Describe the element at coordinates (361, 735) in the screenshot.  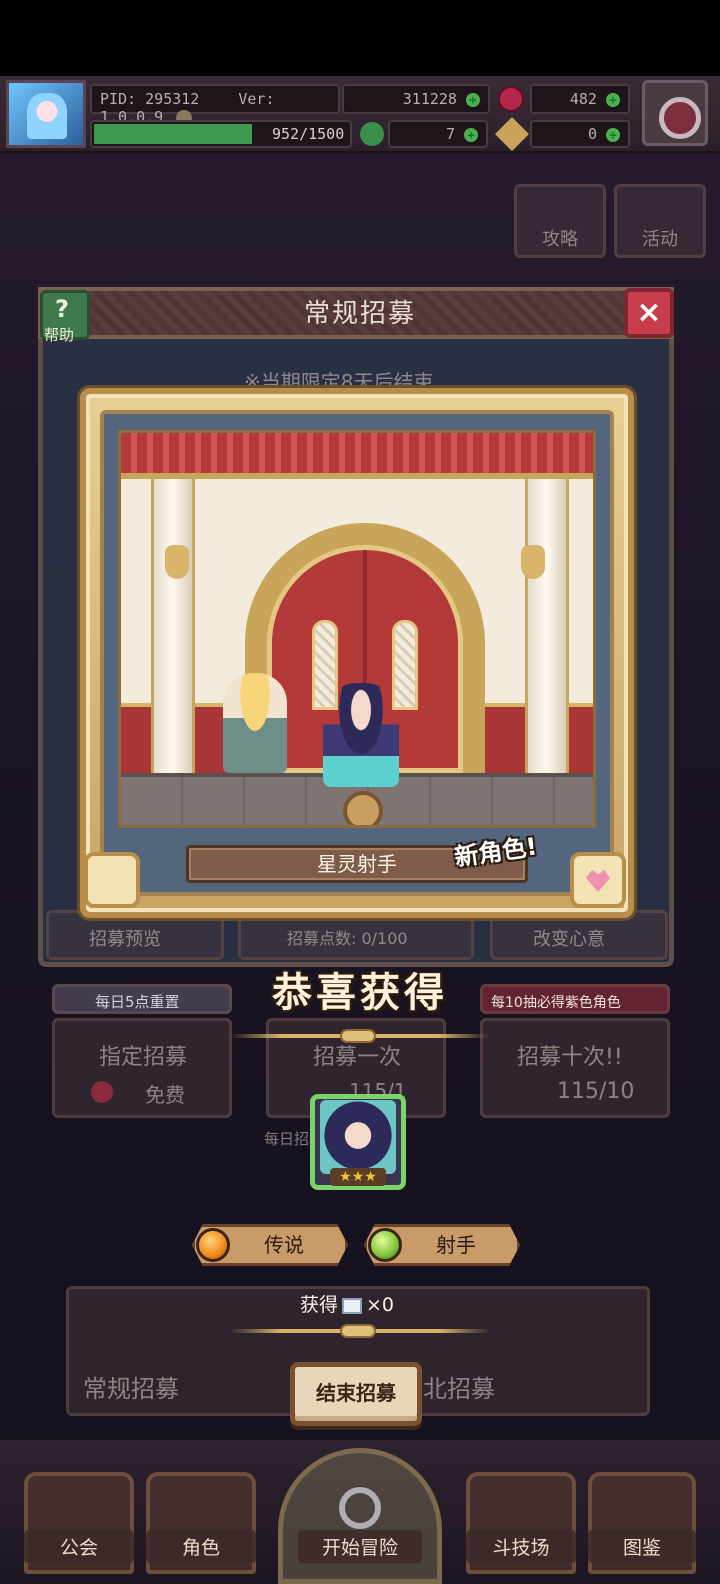
I see `star-archer-sprite` at that location.